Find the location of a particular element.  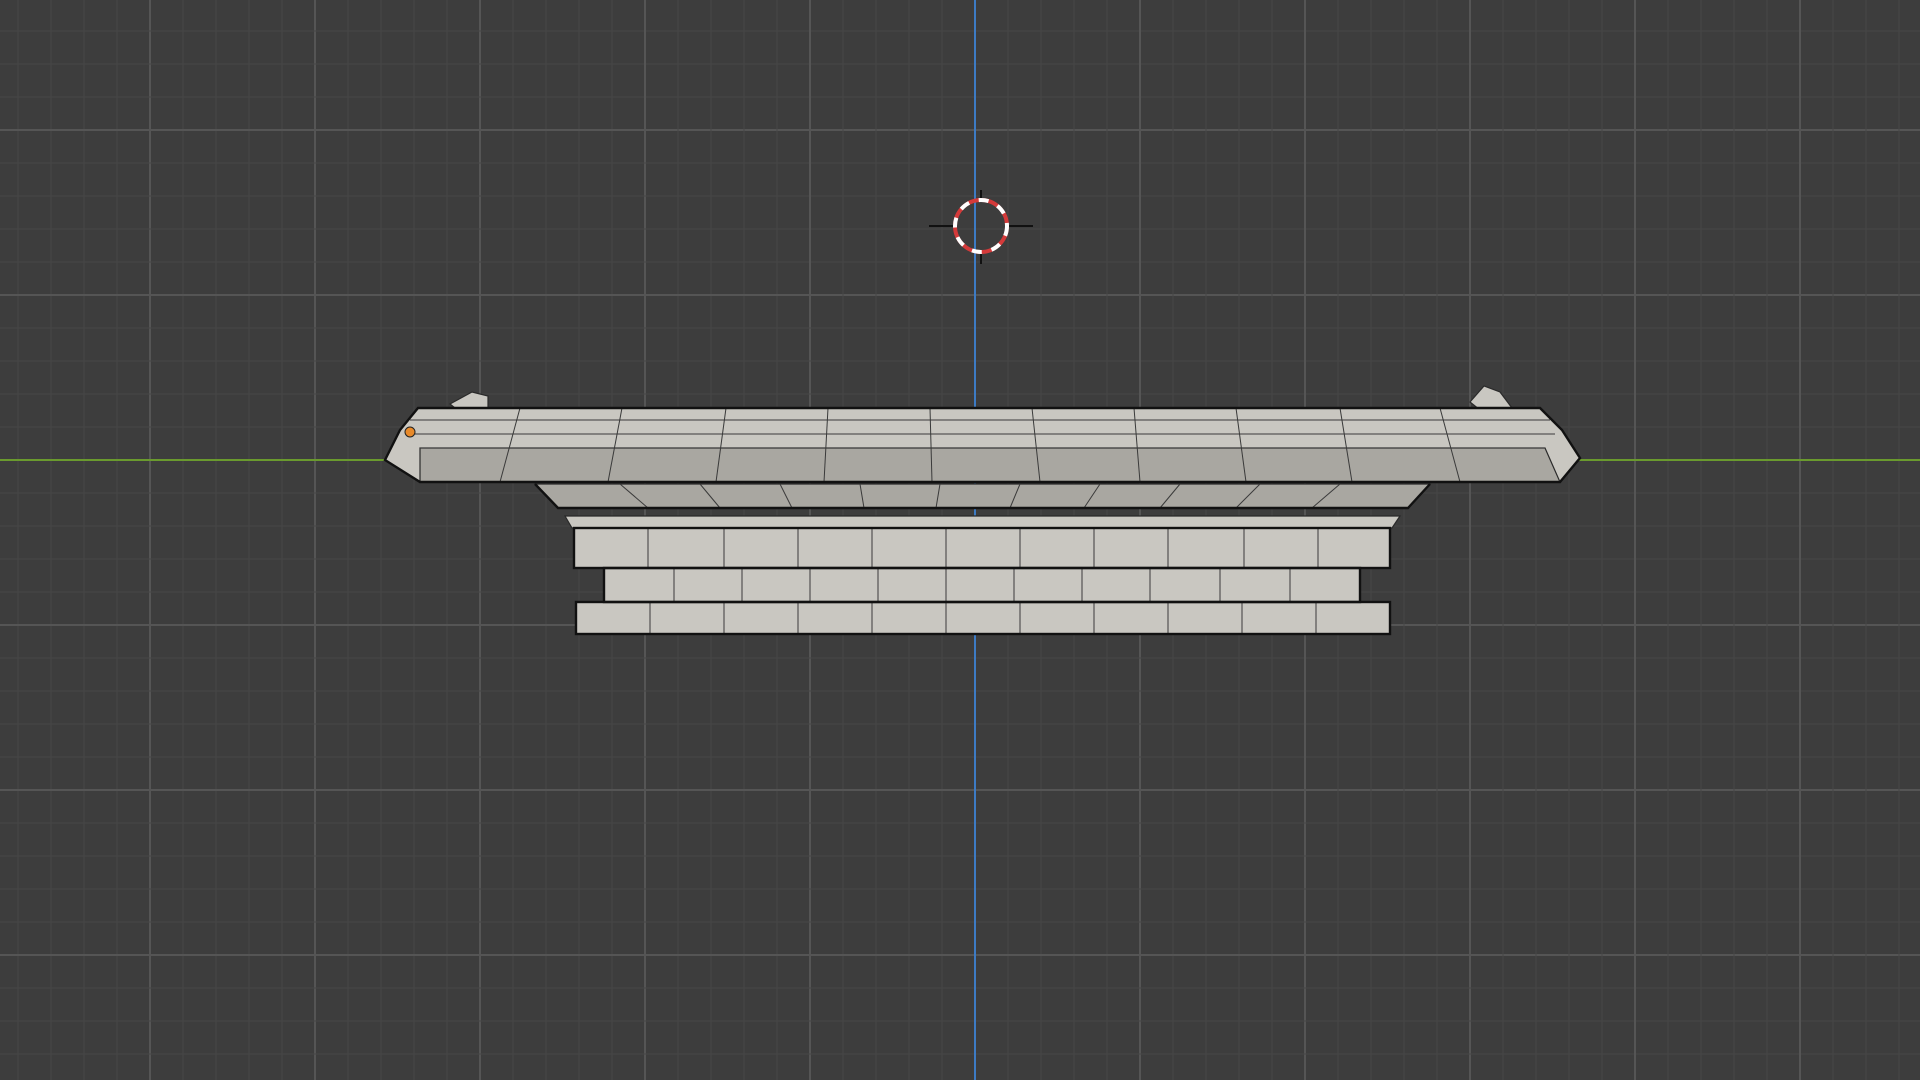

middle-band is located at coordinates (982, 585).